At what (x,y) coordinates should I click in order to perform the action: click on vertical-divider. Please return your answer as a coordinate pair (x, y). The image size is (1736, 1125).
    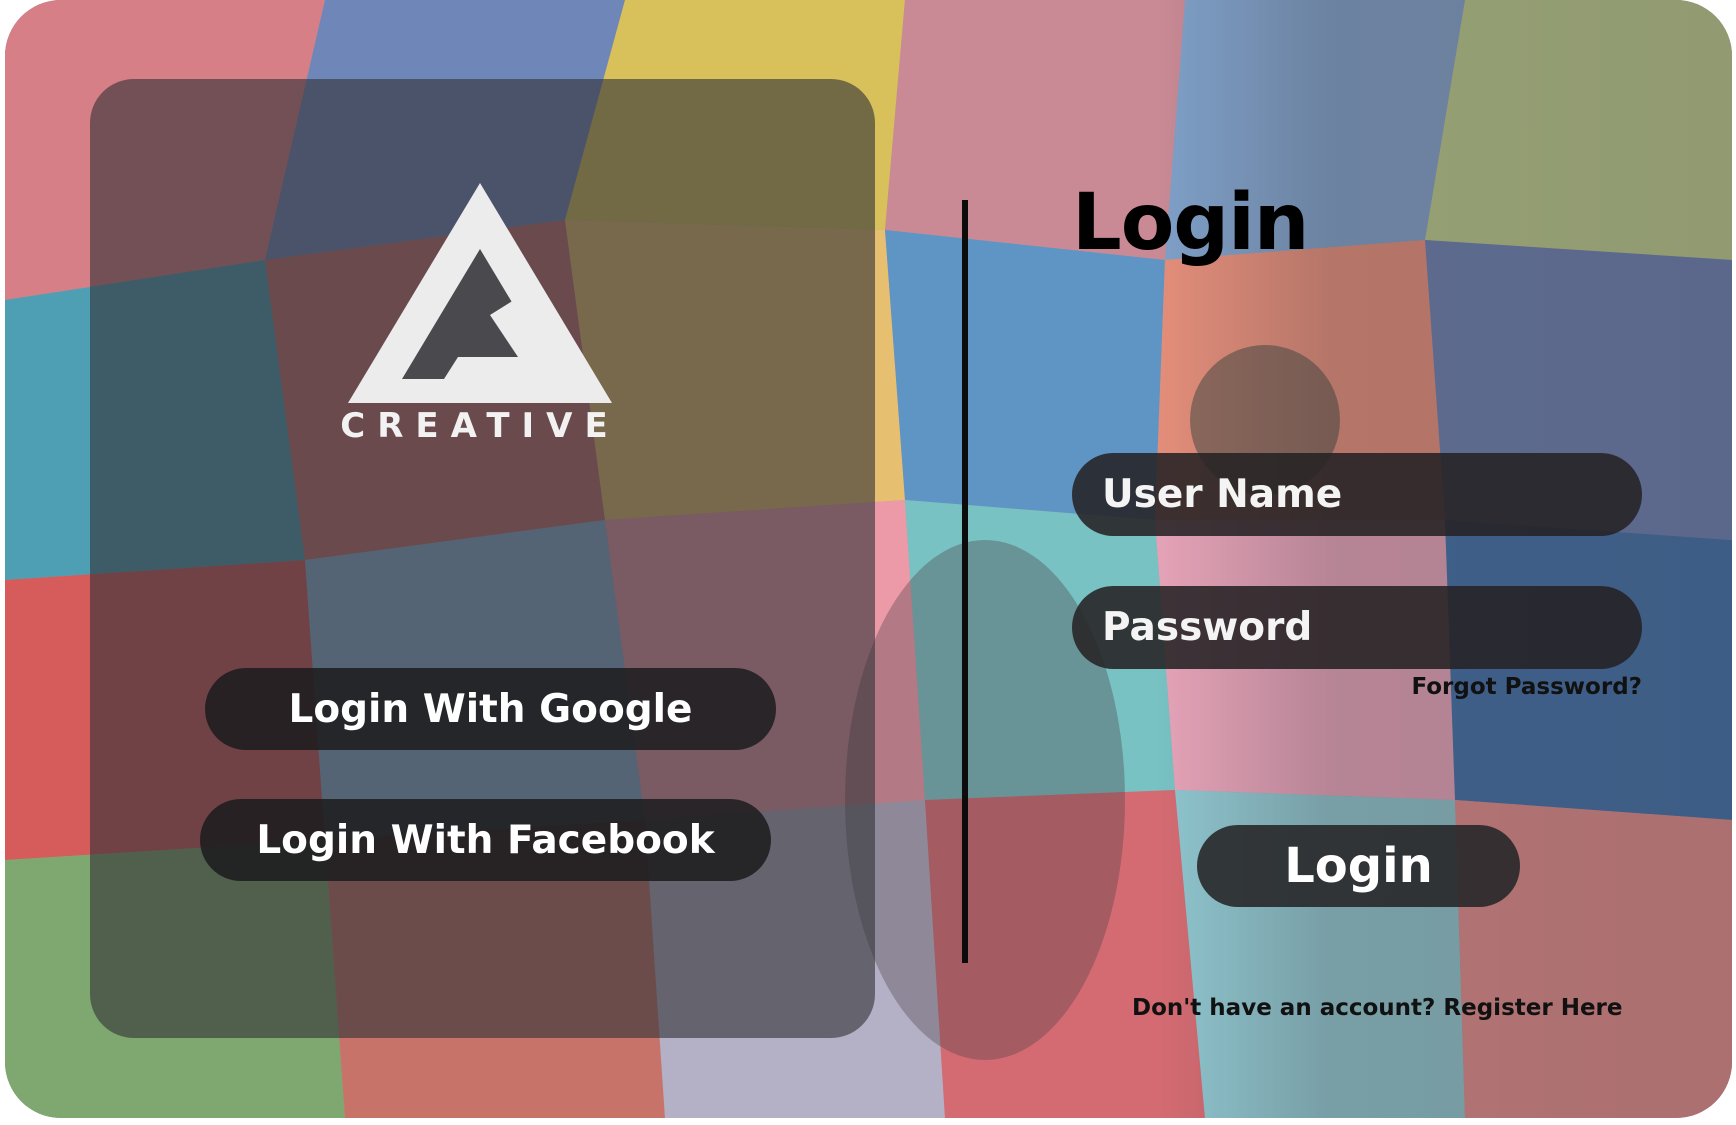
    Looking at the image, I should click on (965, 581).